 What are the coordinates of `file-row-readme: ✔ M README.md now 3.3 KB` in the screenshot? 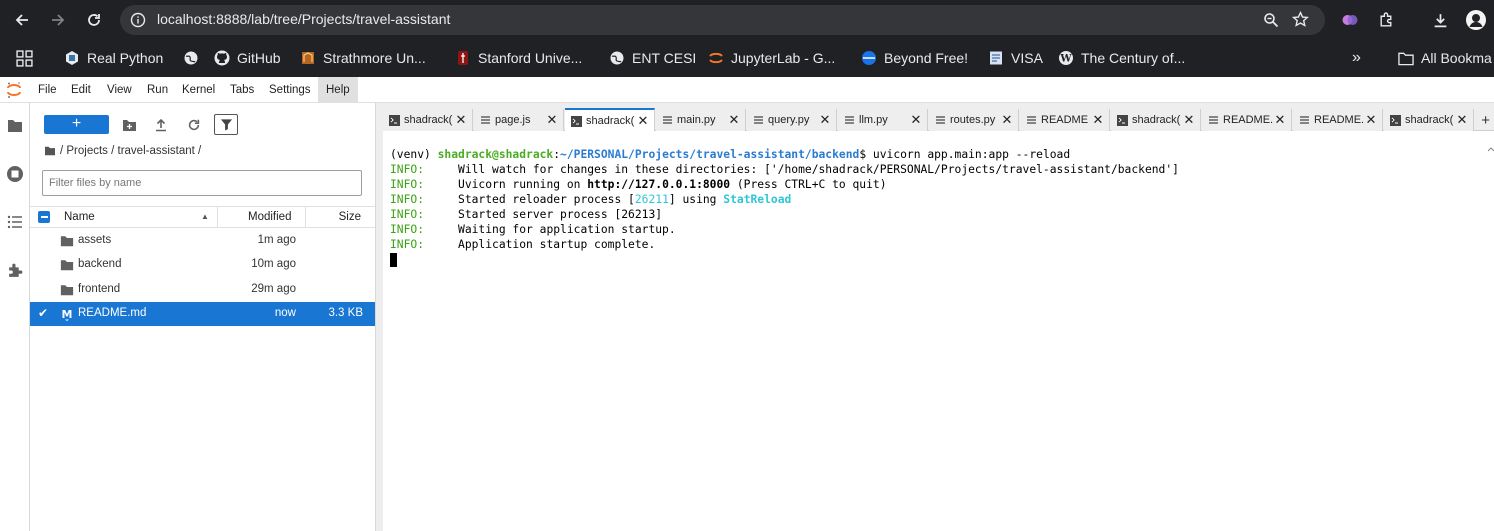 It's located at (202, 314).